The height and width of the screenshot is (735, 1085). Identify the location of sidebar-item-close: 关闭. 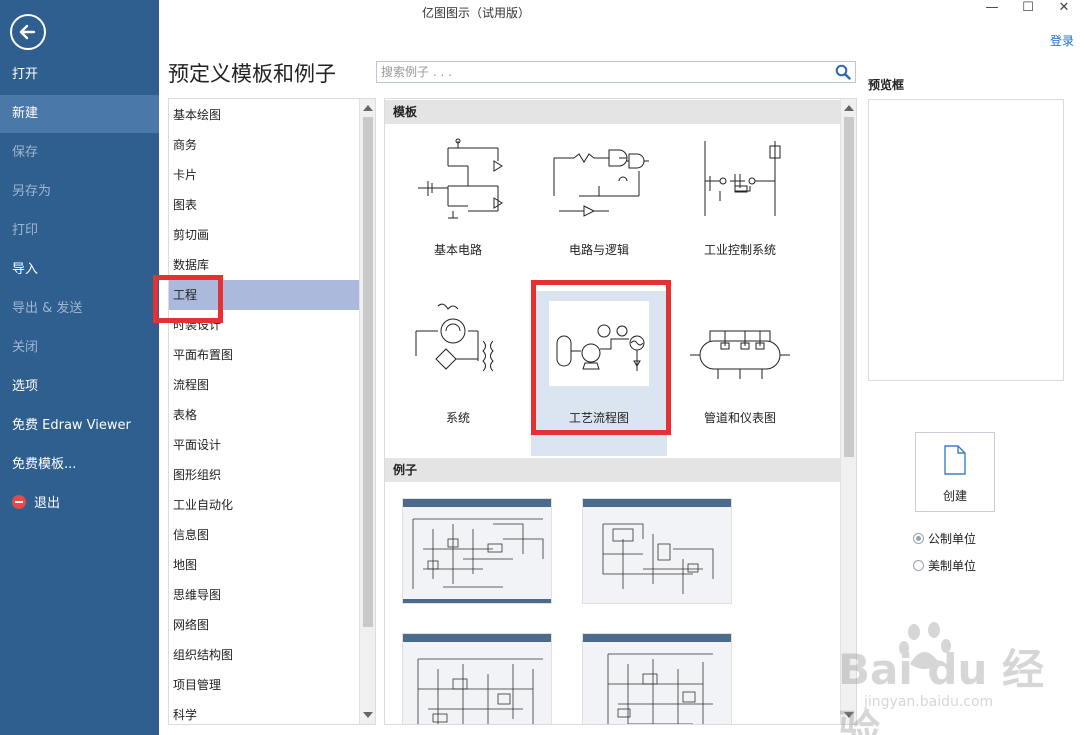
(79, 348).